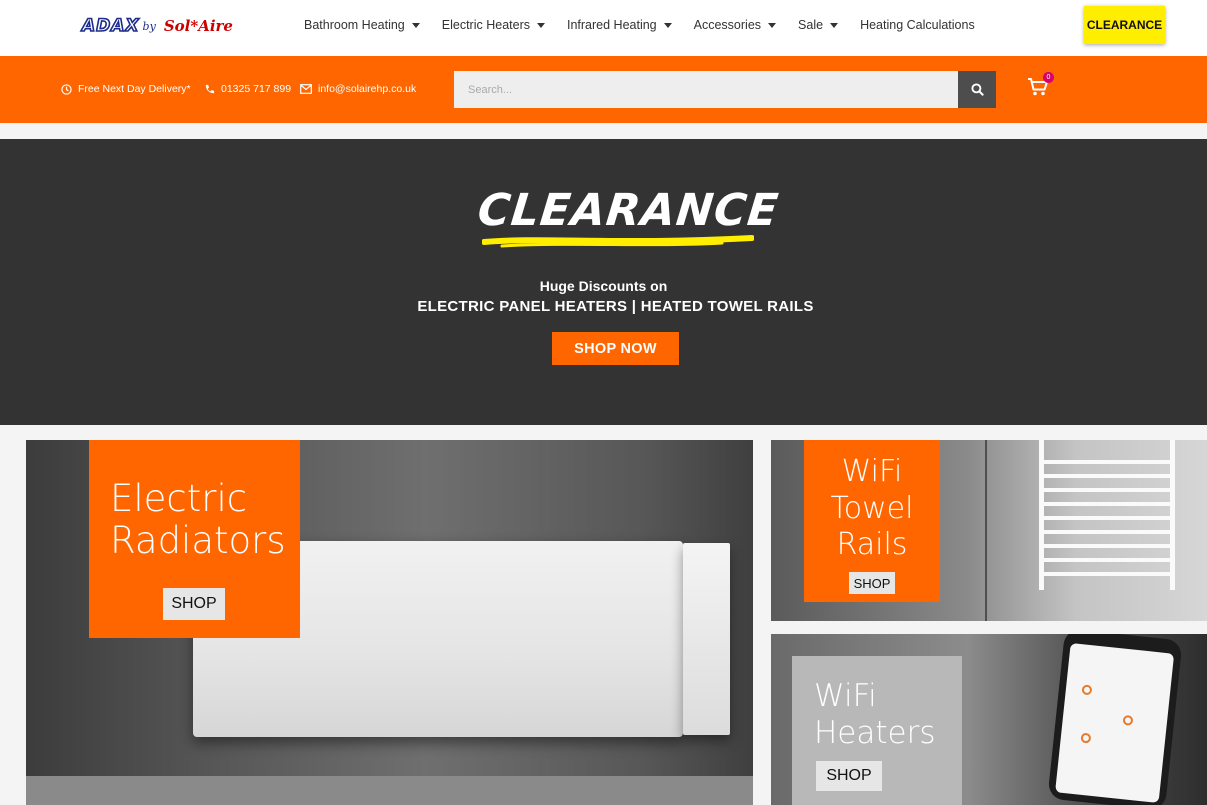 The image size is (1207, 805). I want to click on hero-title-graphic: CLEARANCE, so click(628, 220).